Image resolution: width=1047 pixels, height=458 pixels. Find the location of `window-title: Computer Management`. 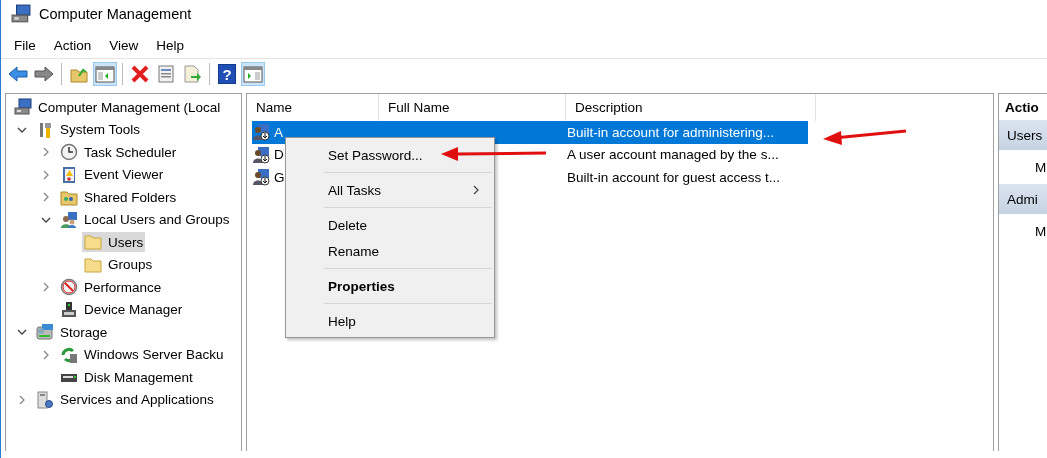

window-title: Computer Management is located at coordinates (115, 14).